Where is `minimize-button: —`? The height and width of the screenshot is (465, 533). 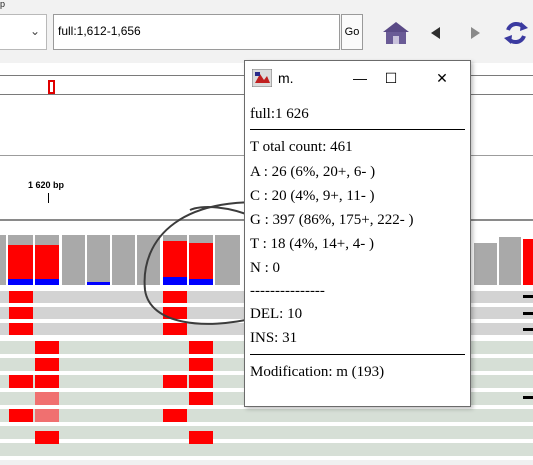 minimize-button: — is located at coordinates (360, 79).